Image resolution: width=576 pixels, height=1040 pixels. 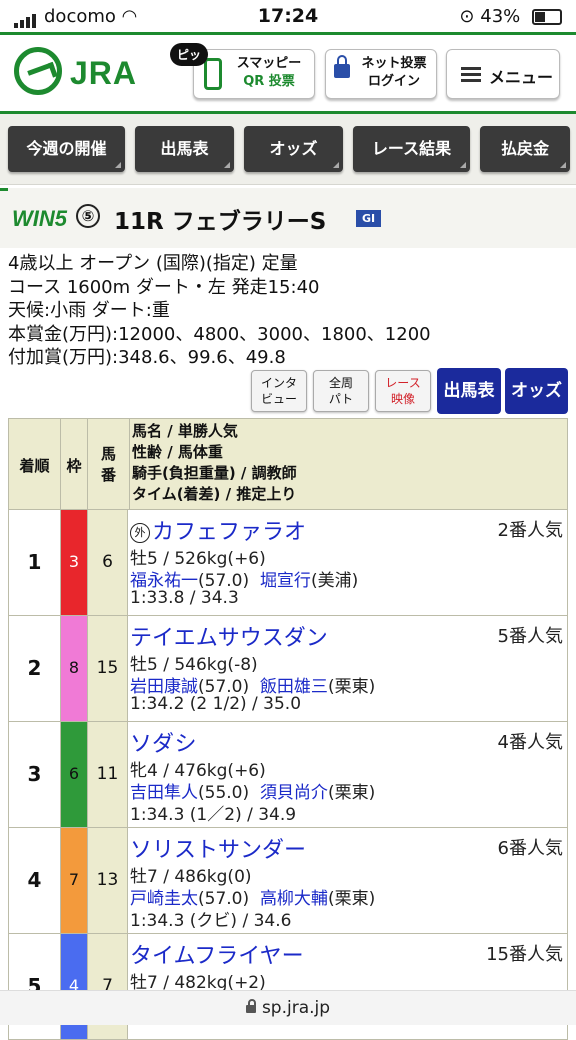 What do you see at coordinates (140, 533) in the screenshot?
I see `foreign-badge: 外` at bounding box center [140, 533].